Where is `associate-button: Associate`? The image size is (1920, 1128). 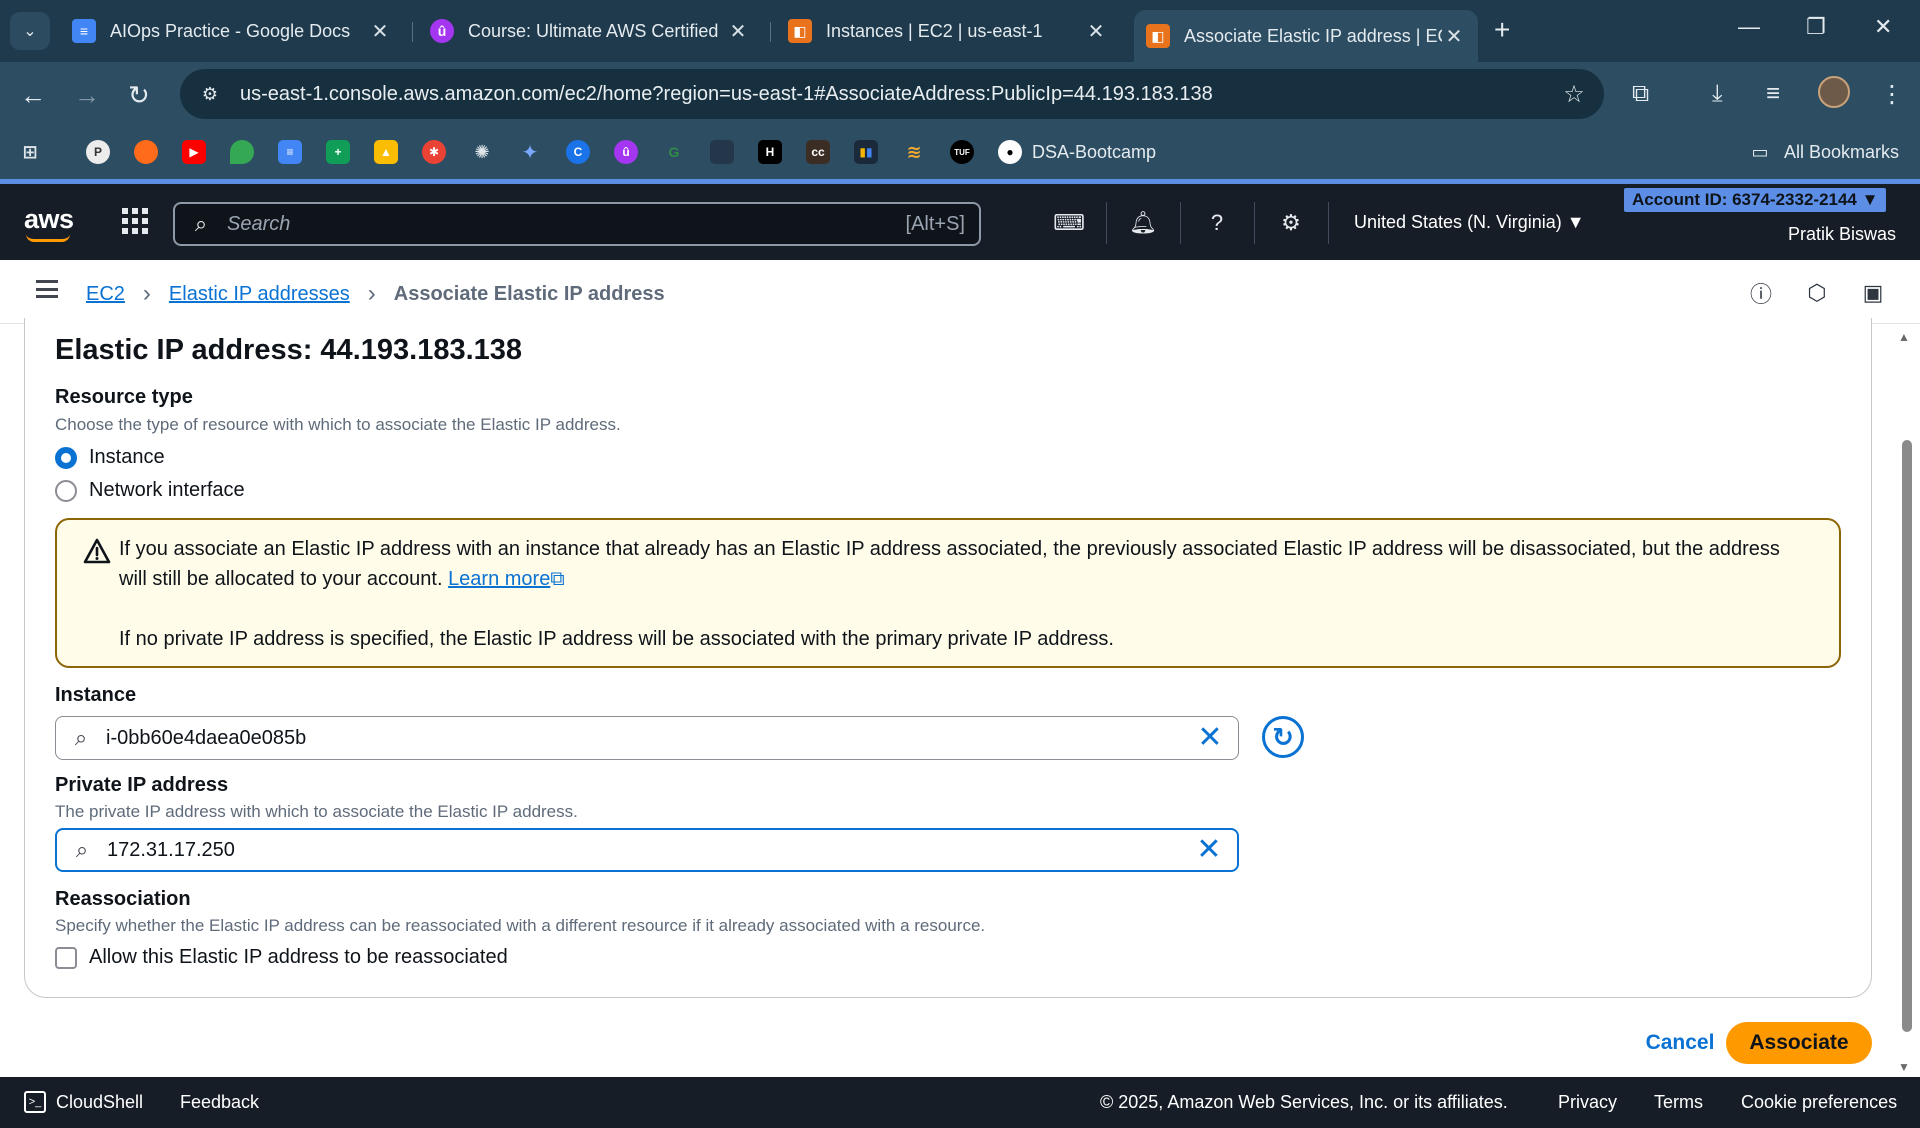 associate-button: Associate is located at coordinates (1799, 1043).